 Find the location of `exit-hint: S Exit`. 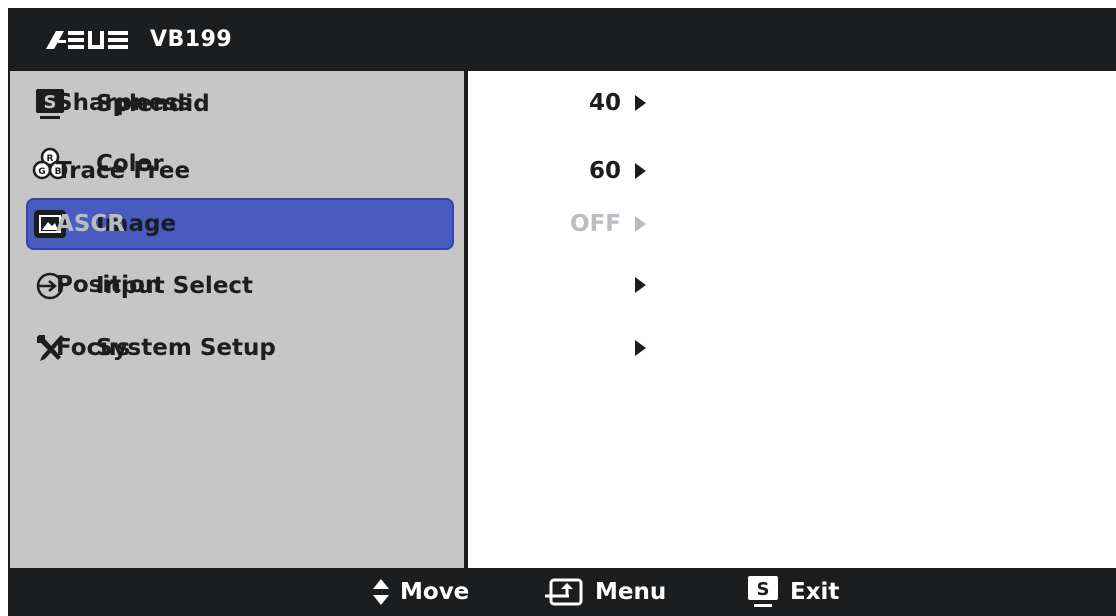

exit-hint: S Exit is located at coordinates (792, 592).